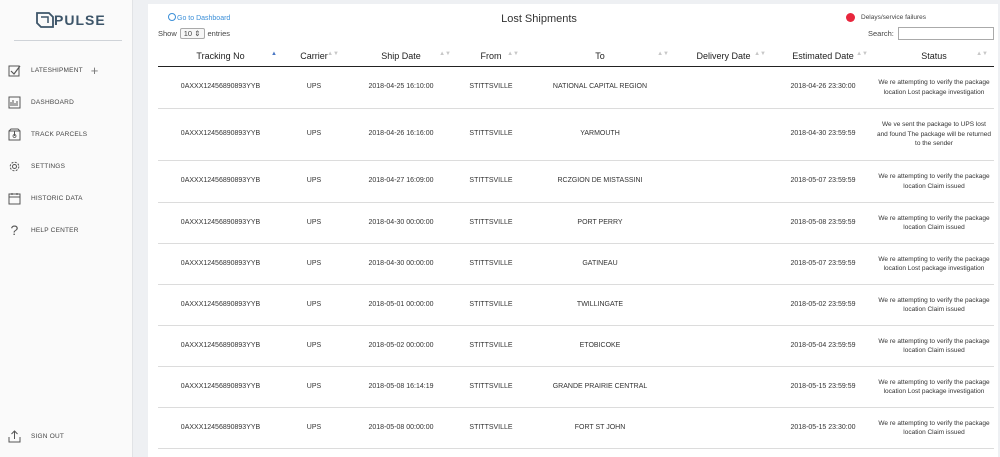  What do you see at coordinates (52, 102) in the screenshot?
I see `sidebar-item-label: DASHBOARD` at bounding box center [52, 102].